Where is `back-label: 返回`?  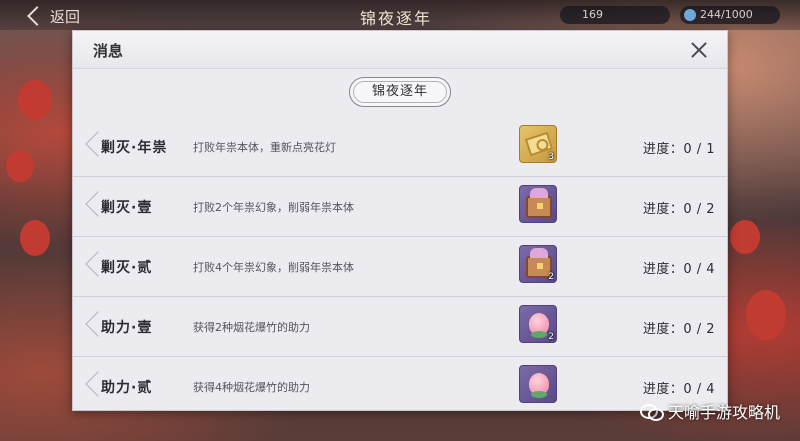
back-label: 返回 is located at coordinates (65, 16).